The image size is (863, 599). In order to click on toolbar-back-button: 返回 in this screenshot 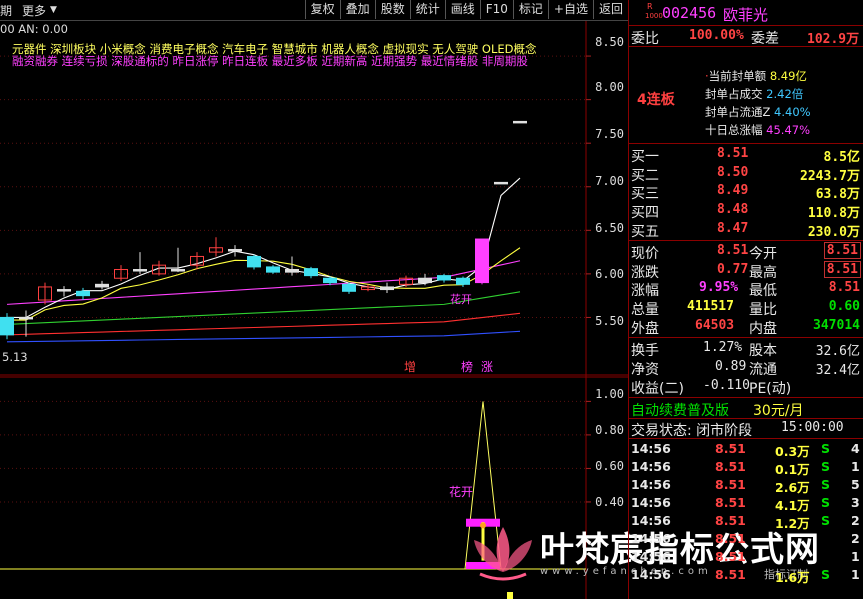, I will do `click(610, 9)`.